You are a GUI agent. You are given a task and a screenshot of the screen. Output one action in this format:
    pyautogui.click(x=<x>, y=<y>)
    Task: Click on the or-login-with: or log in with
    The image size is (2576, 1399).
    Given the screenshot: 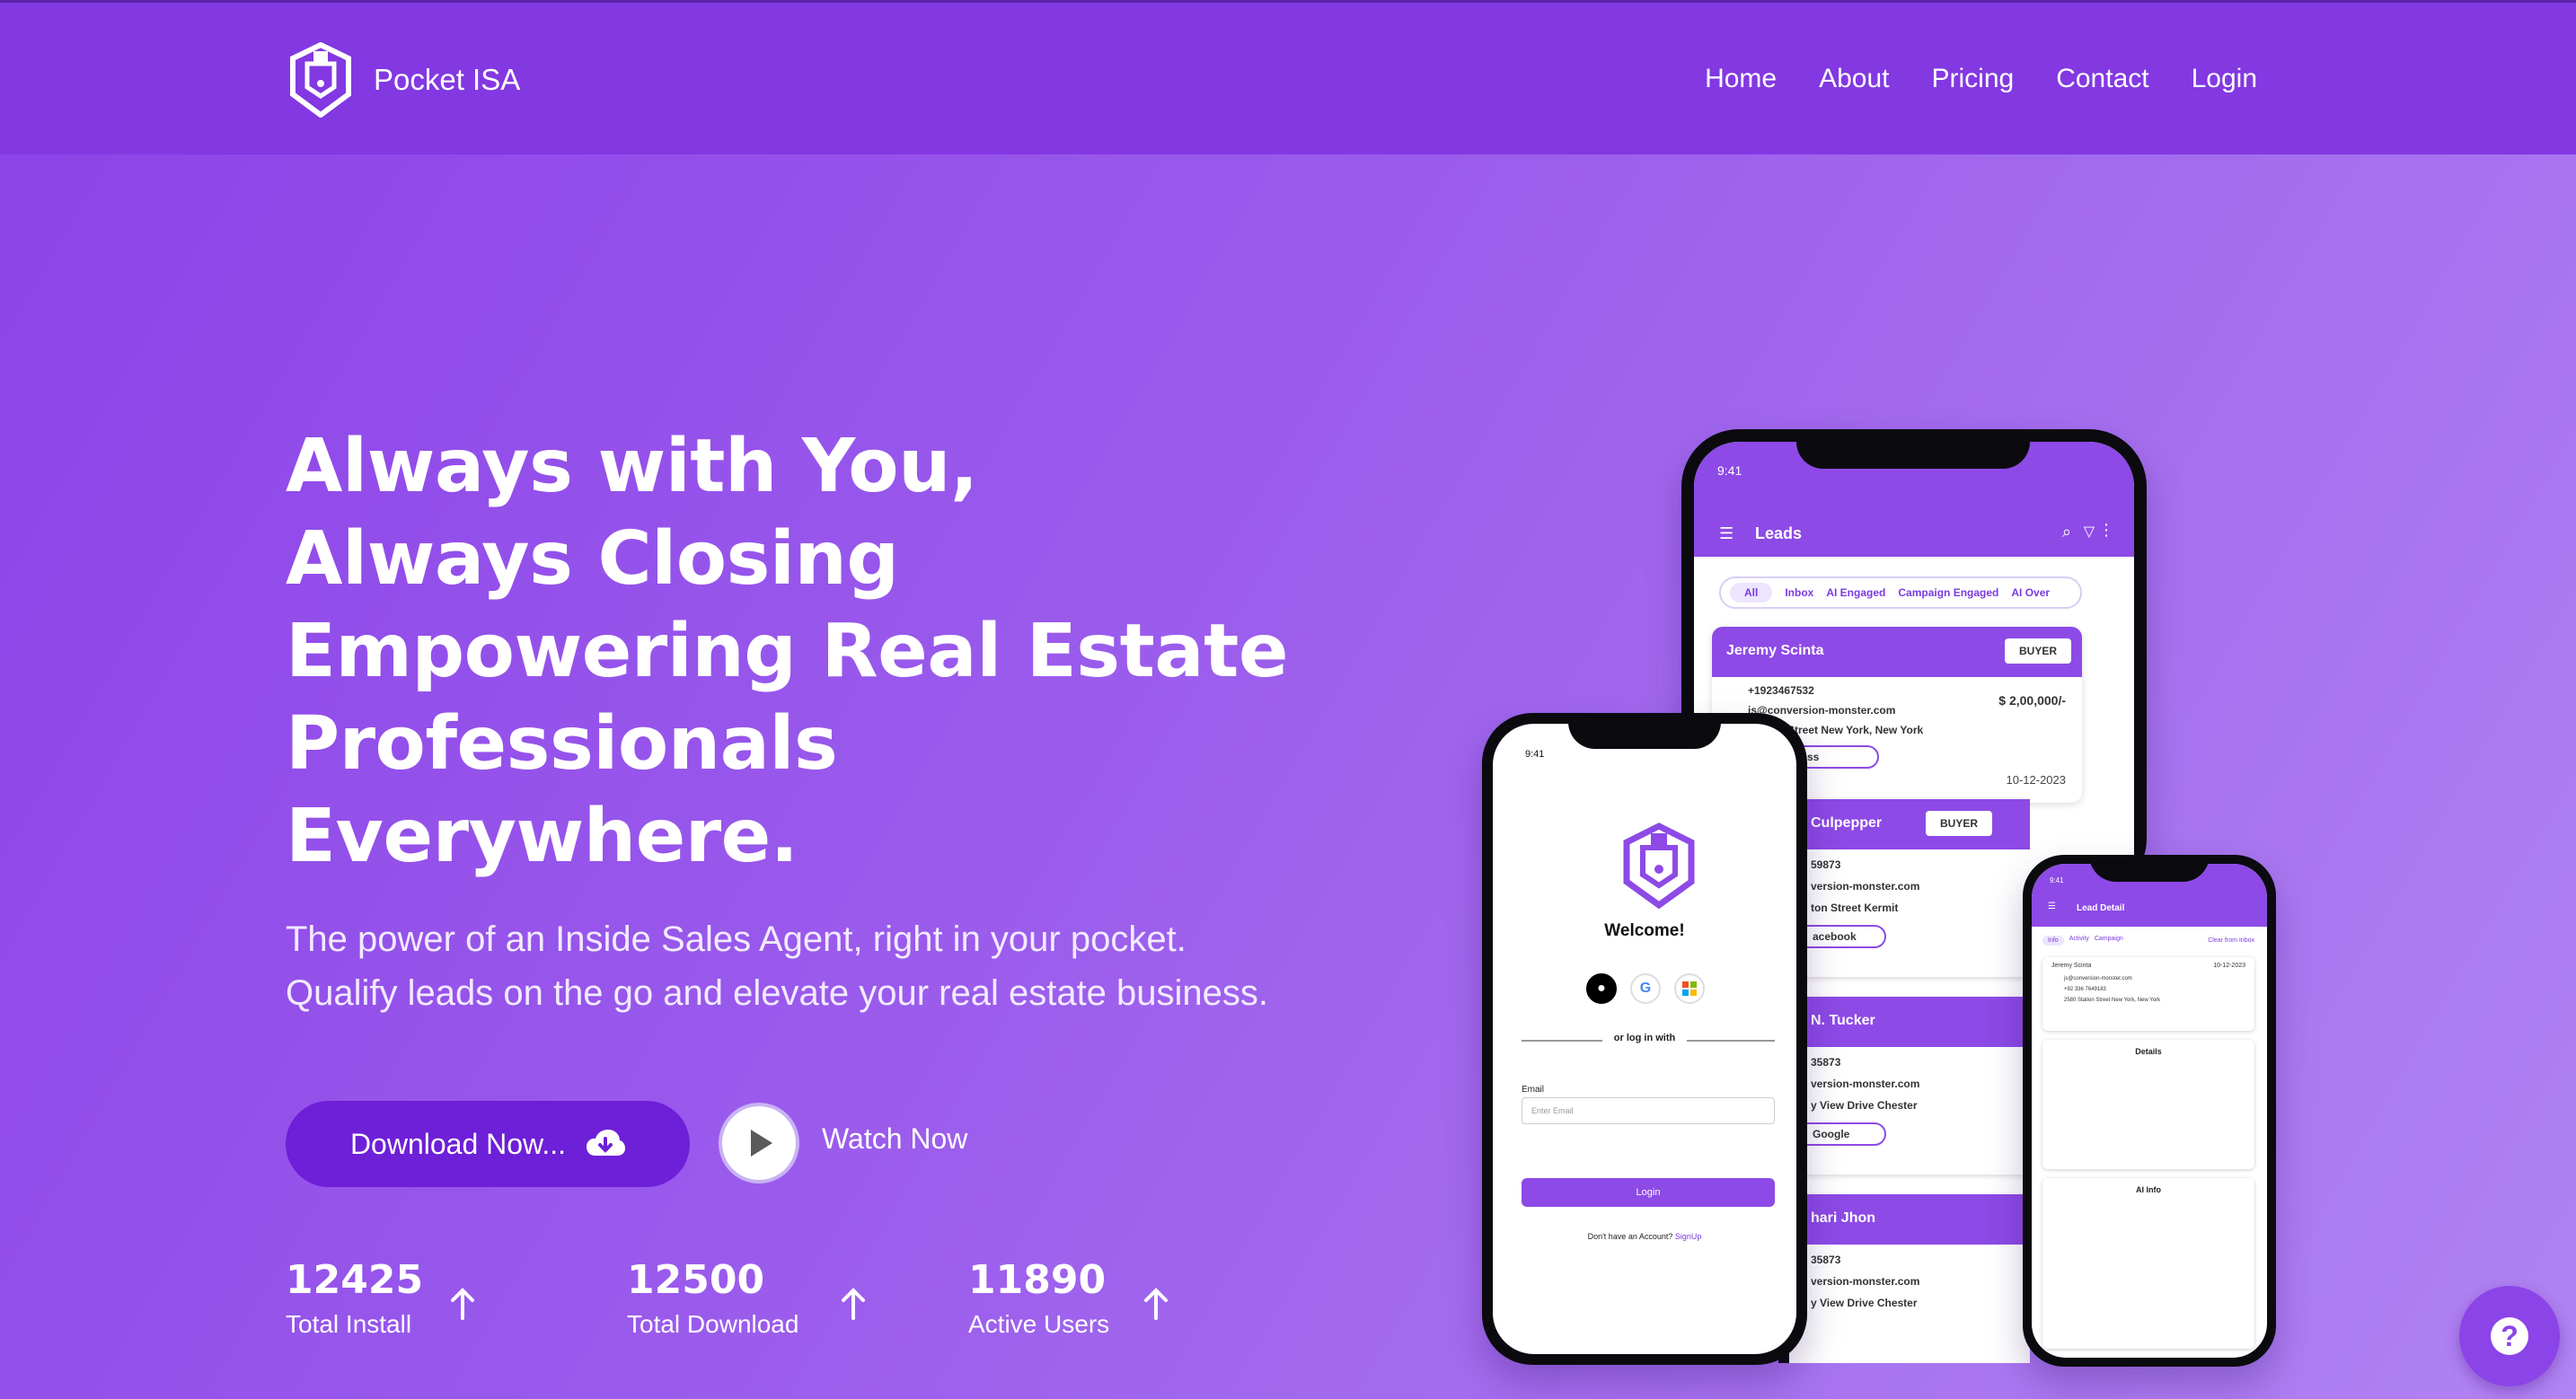 What is the action you would take?
    pyautogui.click(x=1644, y=1038)
    